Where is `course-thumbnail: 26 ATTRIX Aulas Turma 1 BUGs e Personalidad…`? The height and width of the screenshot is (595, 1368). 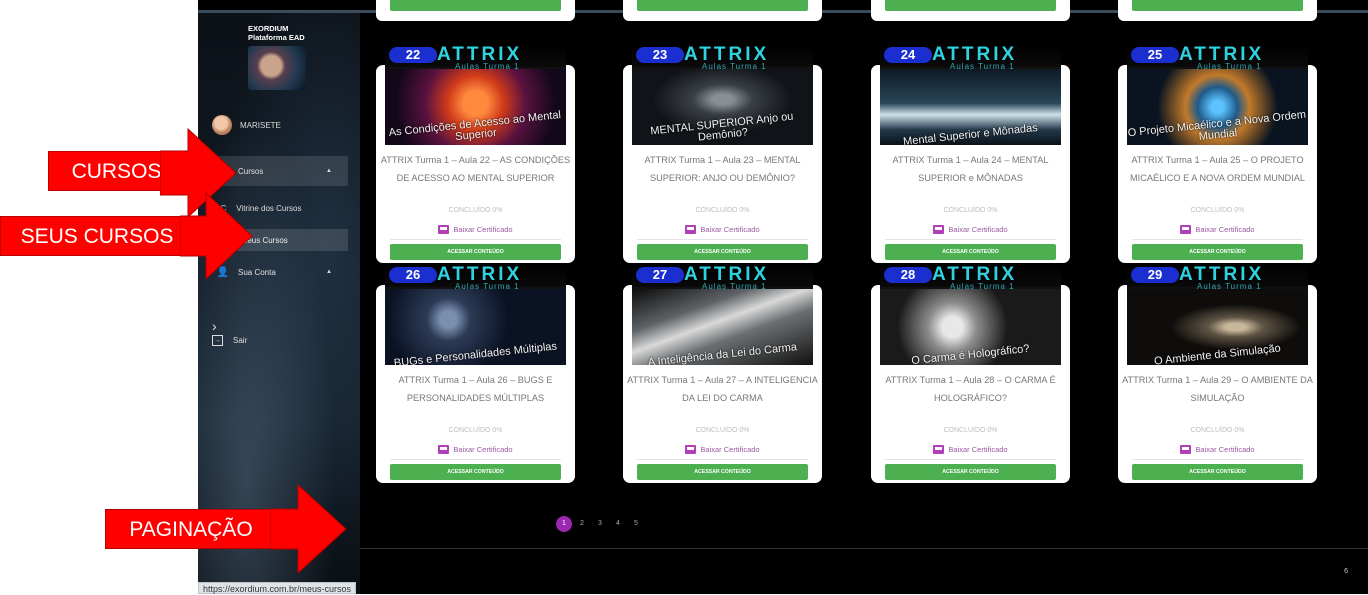
course-thumbnail: 26 ATTRIX Aulas Turma 1 BUGs e Personalidad… is located at coordinates (475, 315).